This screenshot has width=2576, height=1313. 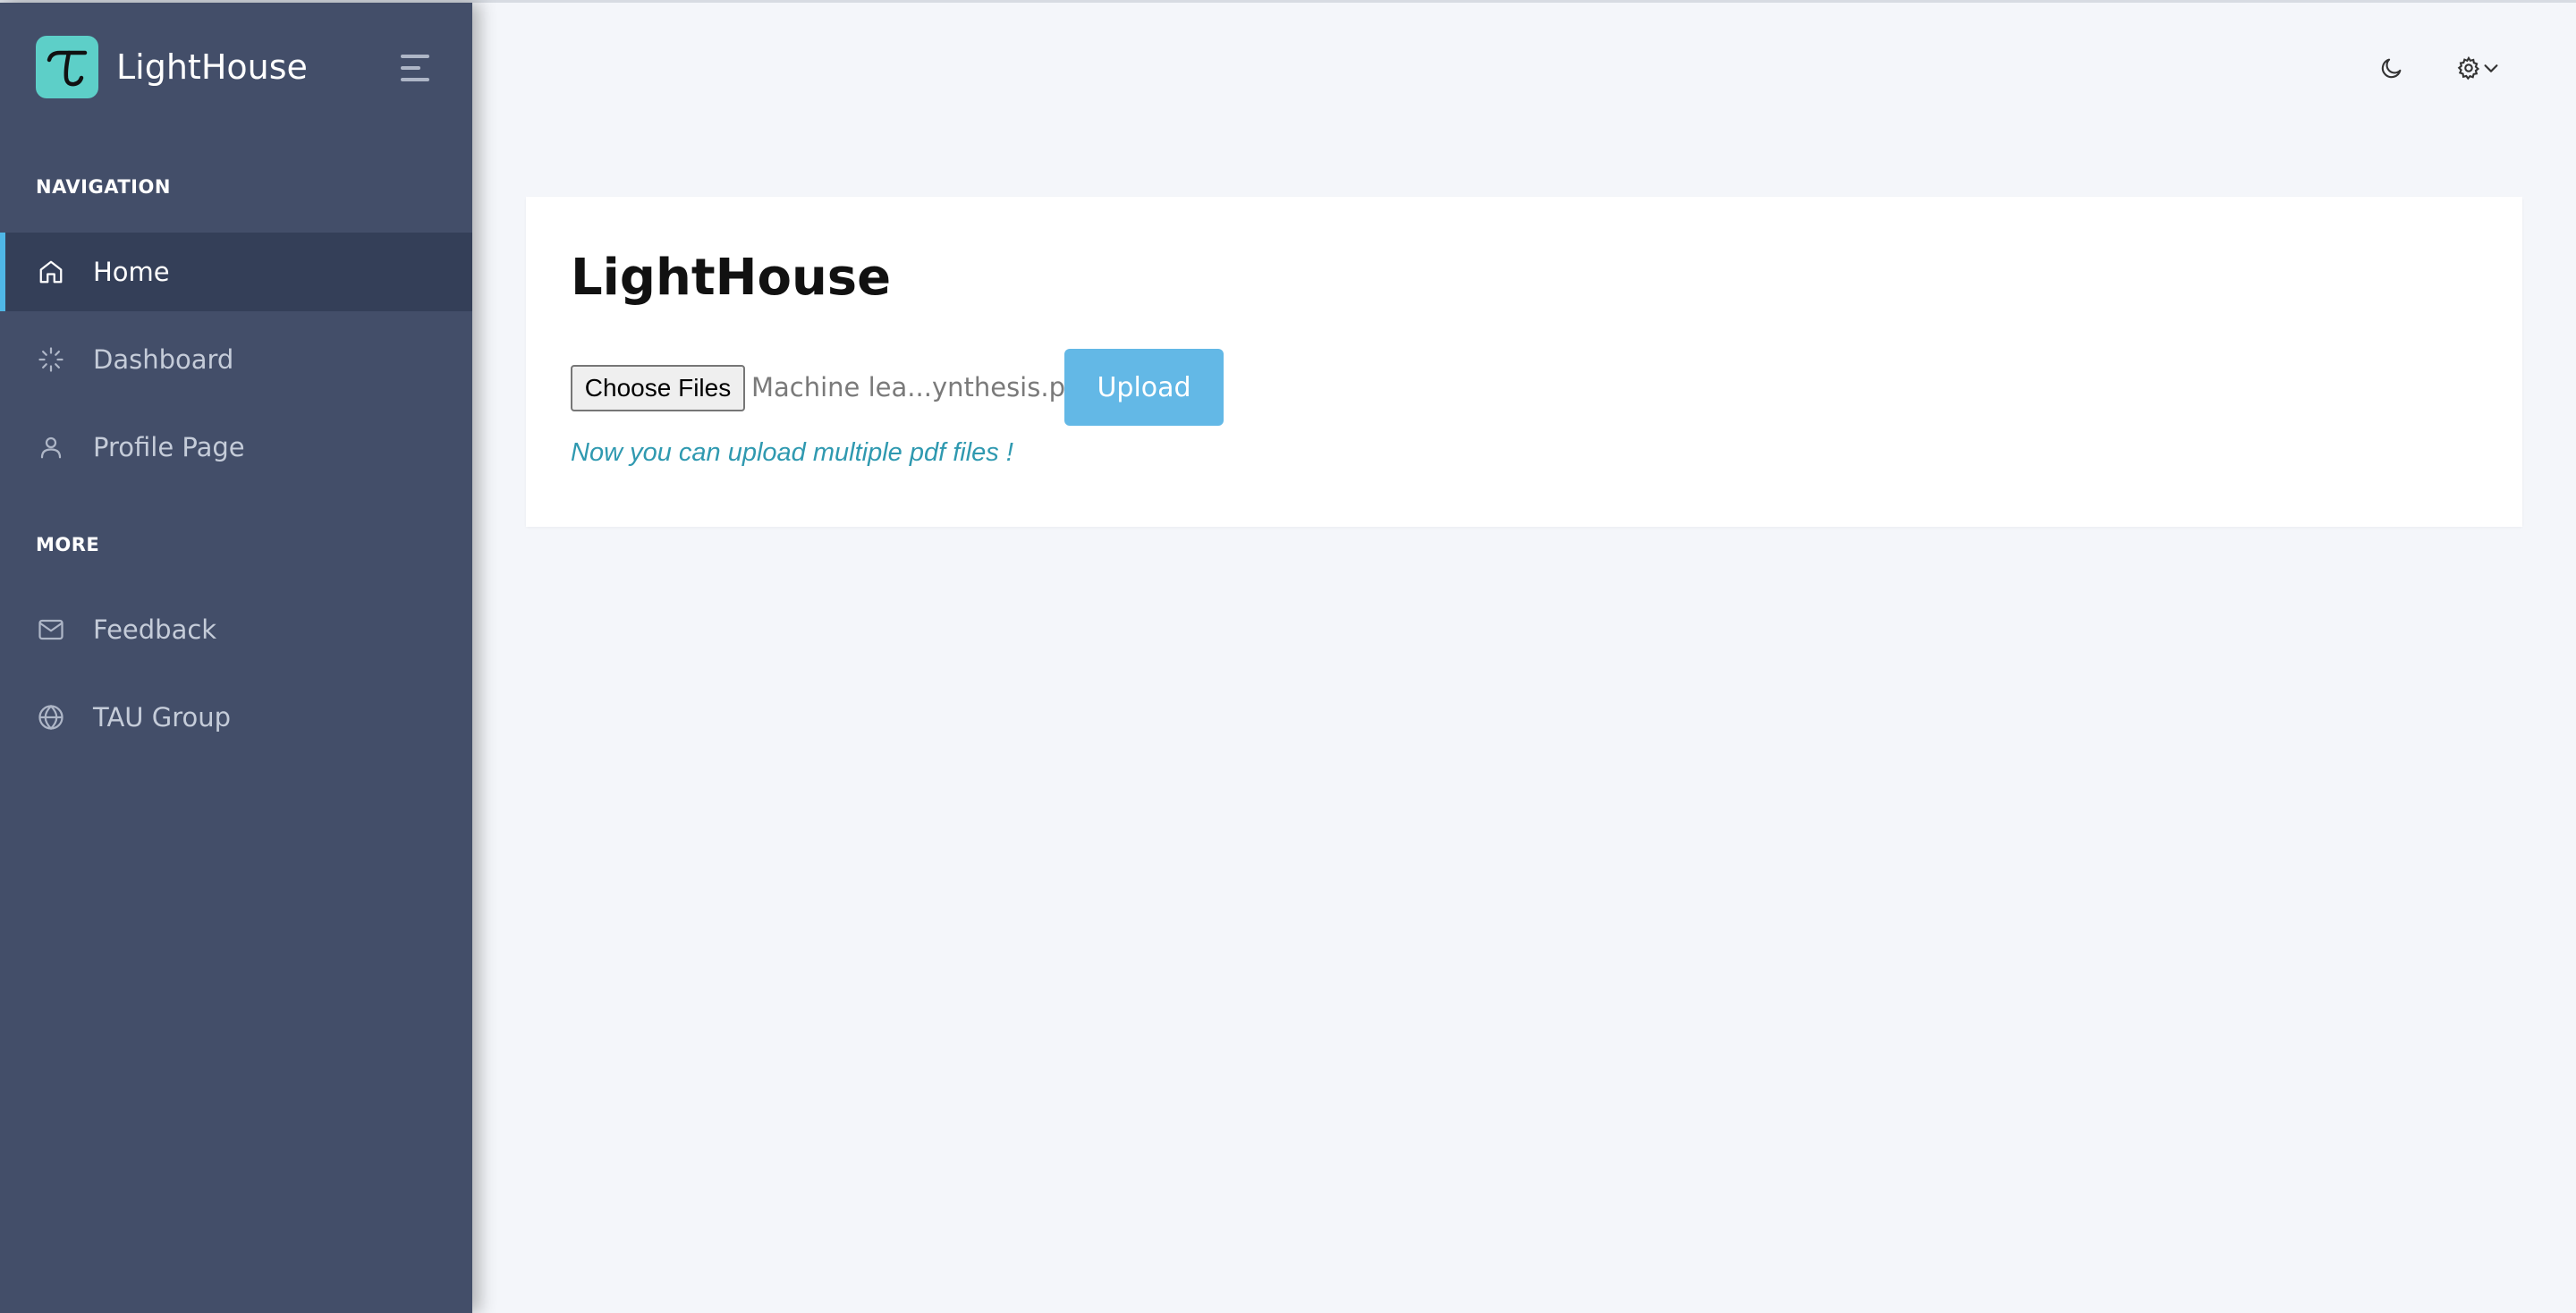 I want to click on chevron-down-icon, so click(x=2491, y=68).